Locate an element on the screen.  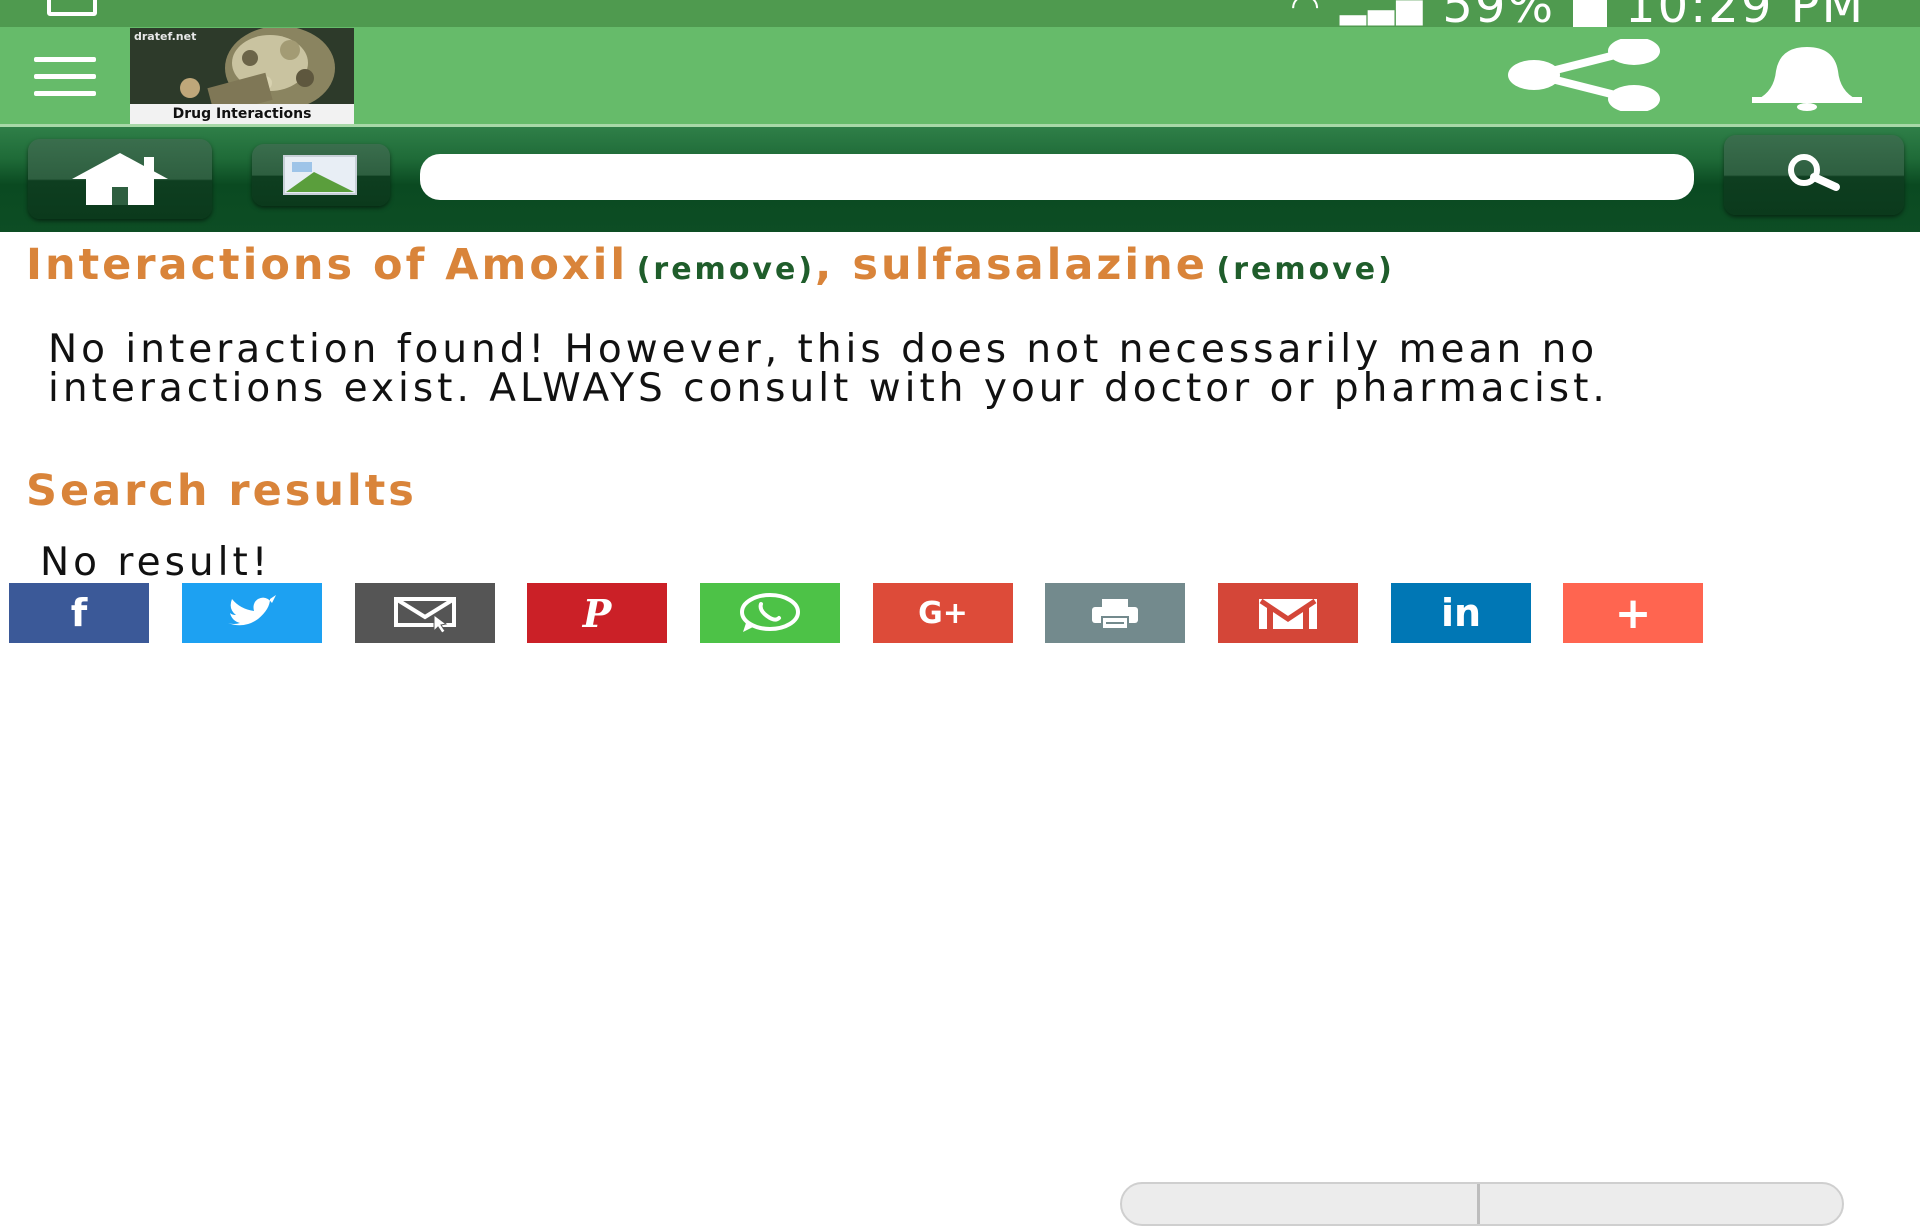
battery-percent: 59% is located at coordinates (1498, 13).